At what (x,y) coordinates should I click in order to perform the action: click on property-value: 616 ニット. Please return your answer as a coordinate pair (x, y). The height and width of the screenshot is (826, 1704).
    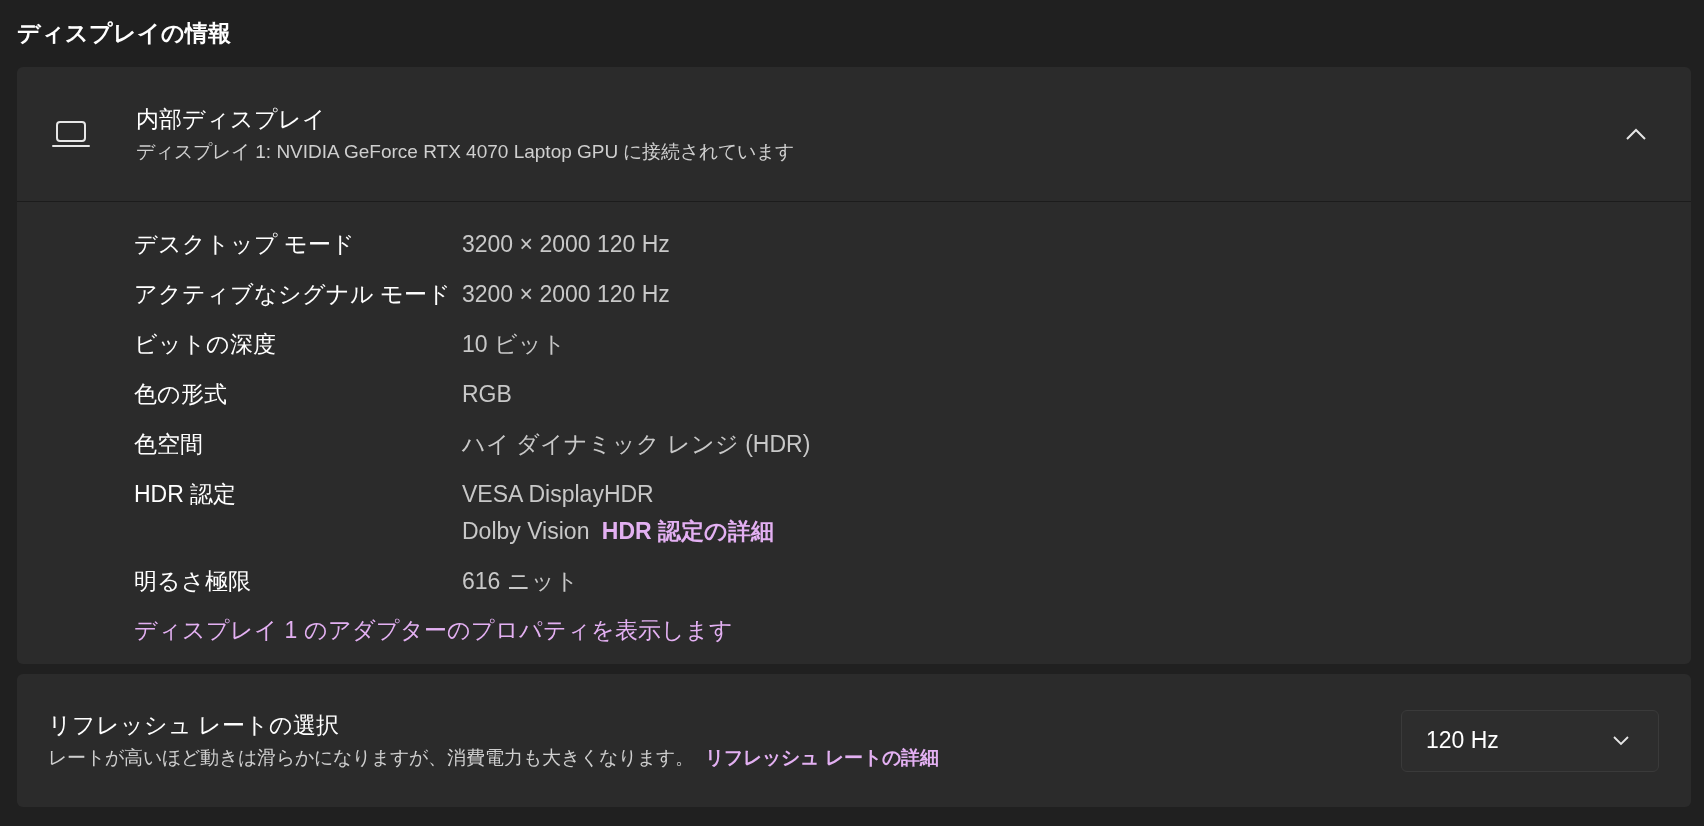
    Looking at the image, I should click on (520, 581).